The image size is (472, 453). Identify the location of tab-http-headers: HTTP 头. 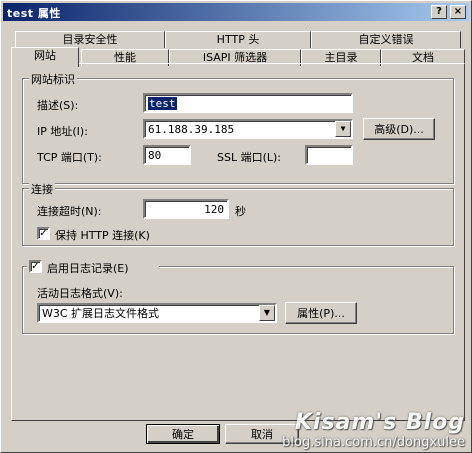
(238, 39).